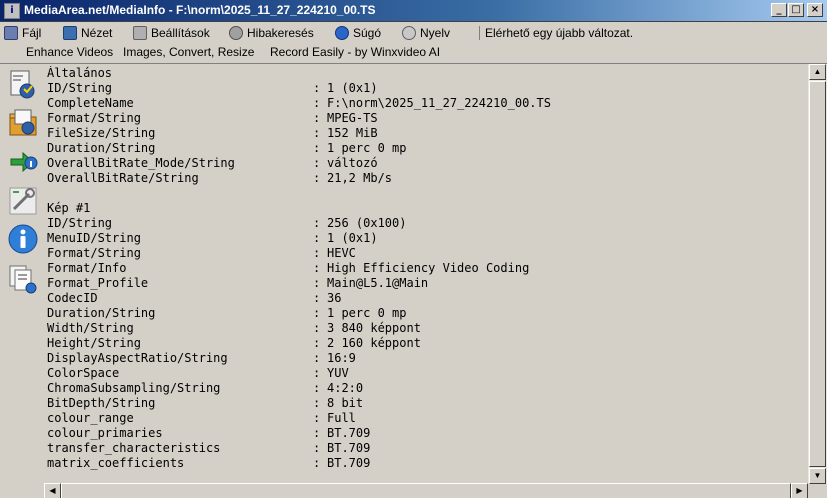  What do you see at coordinates (367, 33) in the screenshot?
I see `menu-help-label: Súgó` at bounding box center [367, 33].